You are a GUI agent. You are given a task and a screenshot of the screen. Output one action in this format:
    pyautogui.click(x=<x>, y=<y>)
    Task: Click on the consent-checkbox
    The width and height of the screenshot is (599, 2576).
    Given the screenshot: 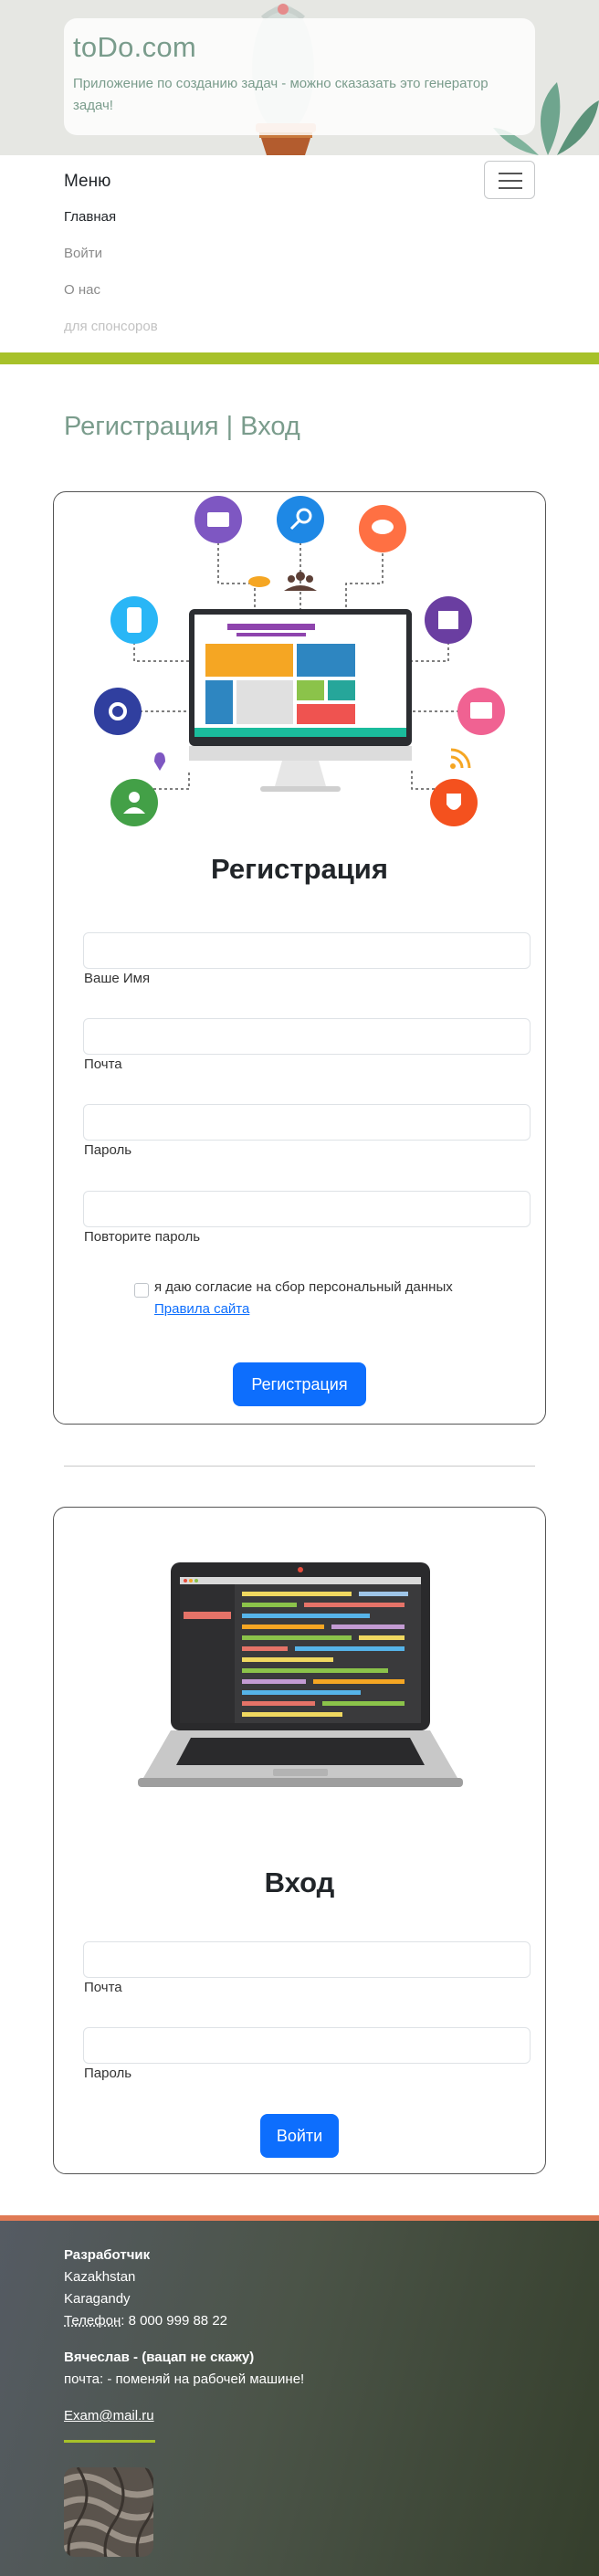 What is the action you would take?
    pyautogui.click(x=141, y=1290)
    